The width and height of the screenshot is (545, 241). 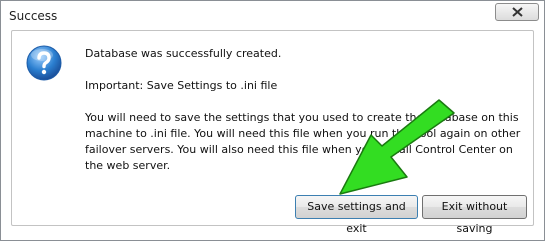 I want to click on question-icon, so click(x=44, y=63).